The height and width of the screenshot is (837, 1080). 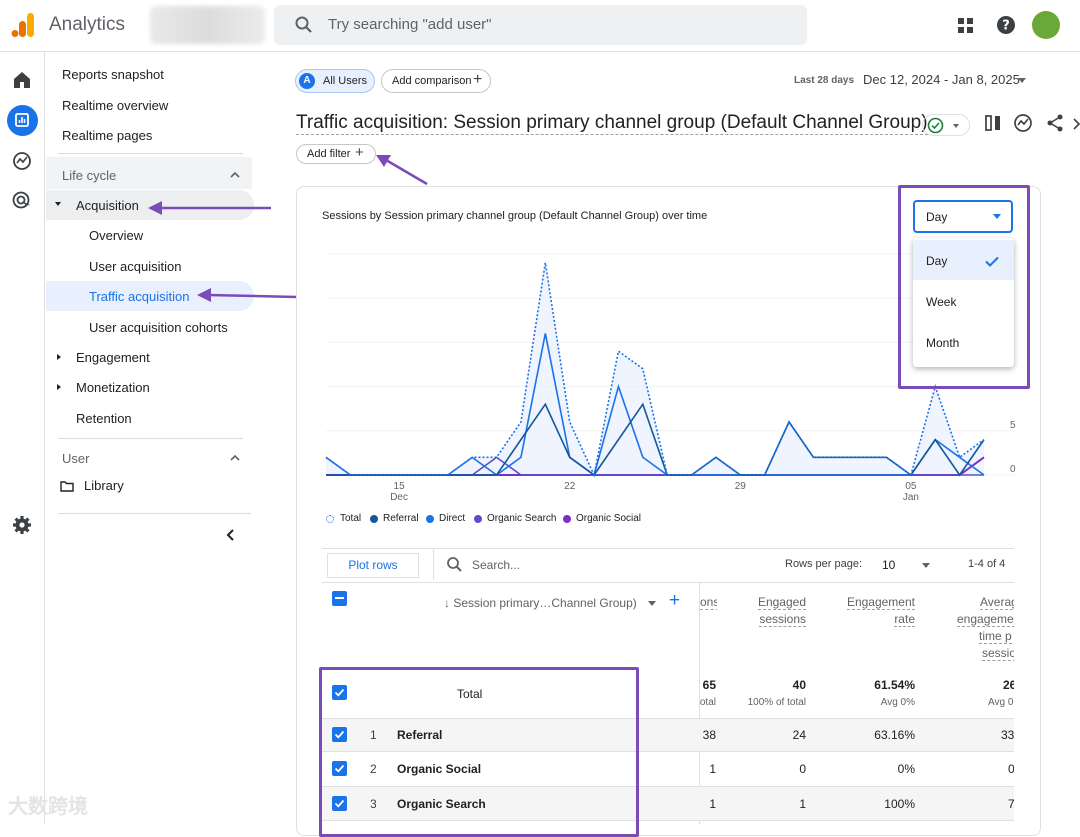 I want to click on rows-per-page-select: 10, so click(x=888, y=565).